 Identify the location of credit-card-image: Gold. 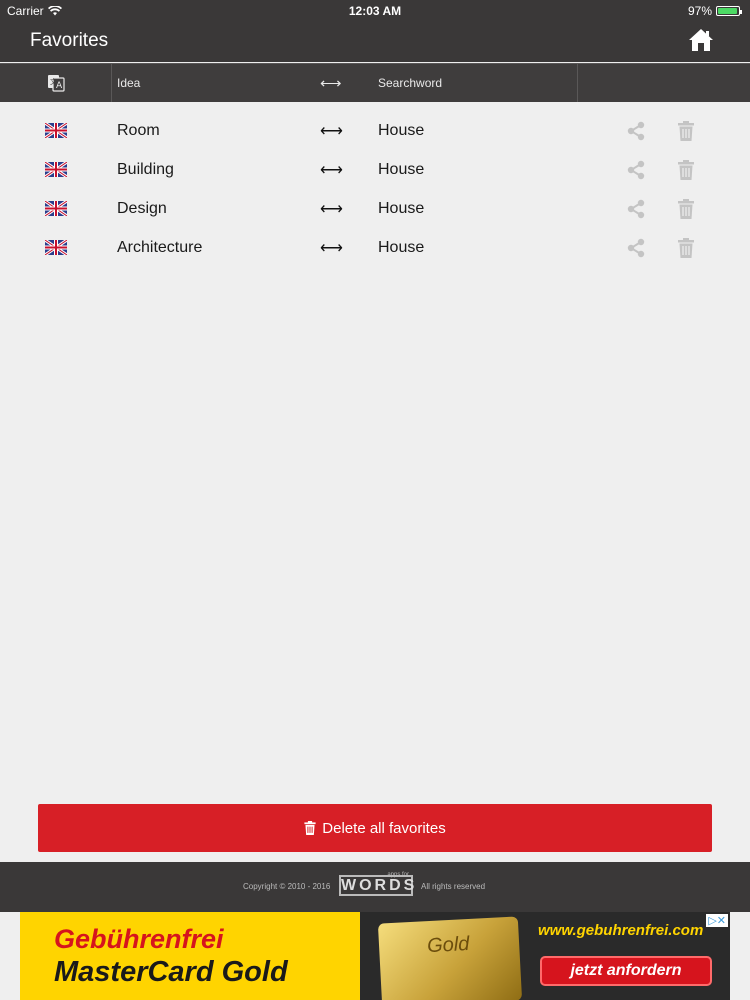
(450, 958).